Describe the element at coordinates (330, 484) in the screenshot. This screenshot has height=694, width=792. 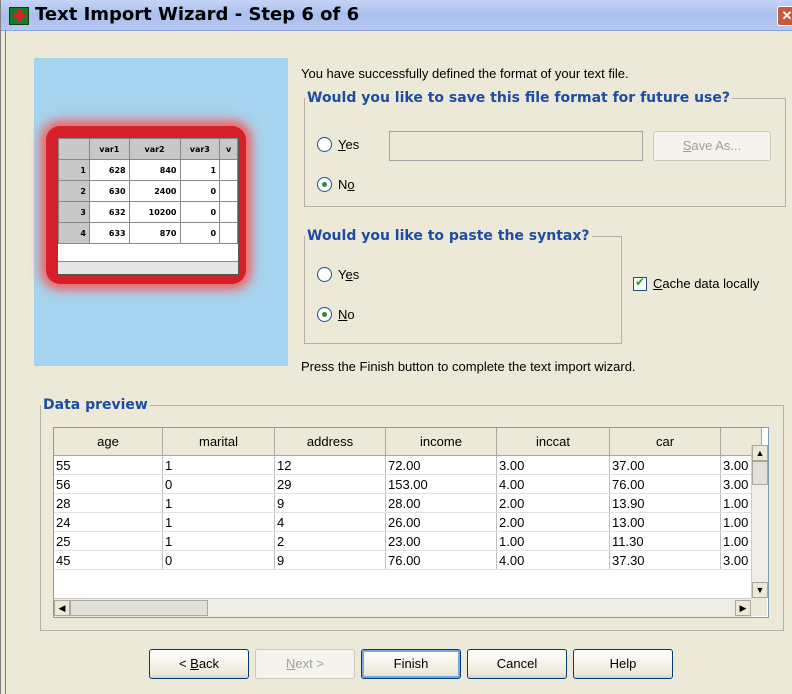
I see `table-cell: 29` at that location.